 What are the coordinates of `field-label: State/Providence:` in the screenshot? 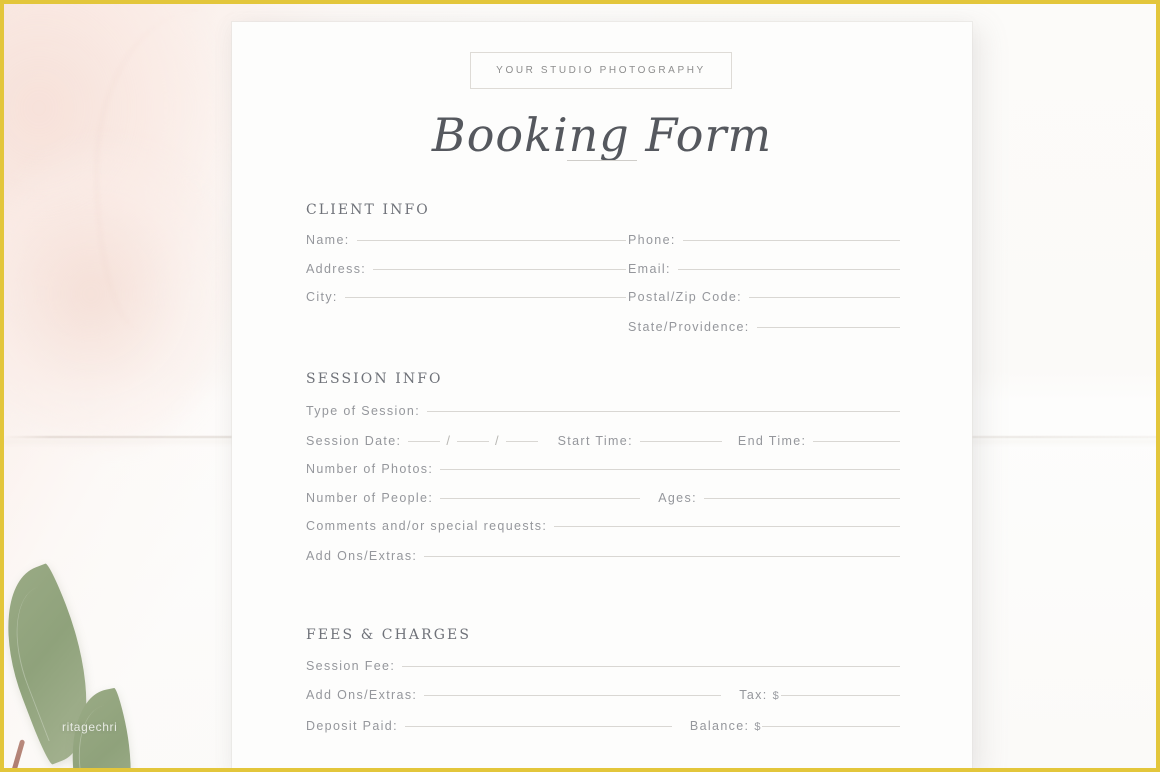 It's located at (689, 327).